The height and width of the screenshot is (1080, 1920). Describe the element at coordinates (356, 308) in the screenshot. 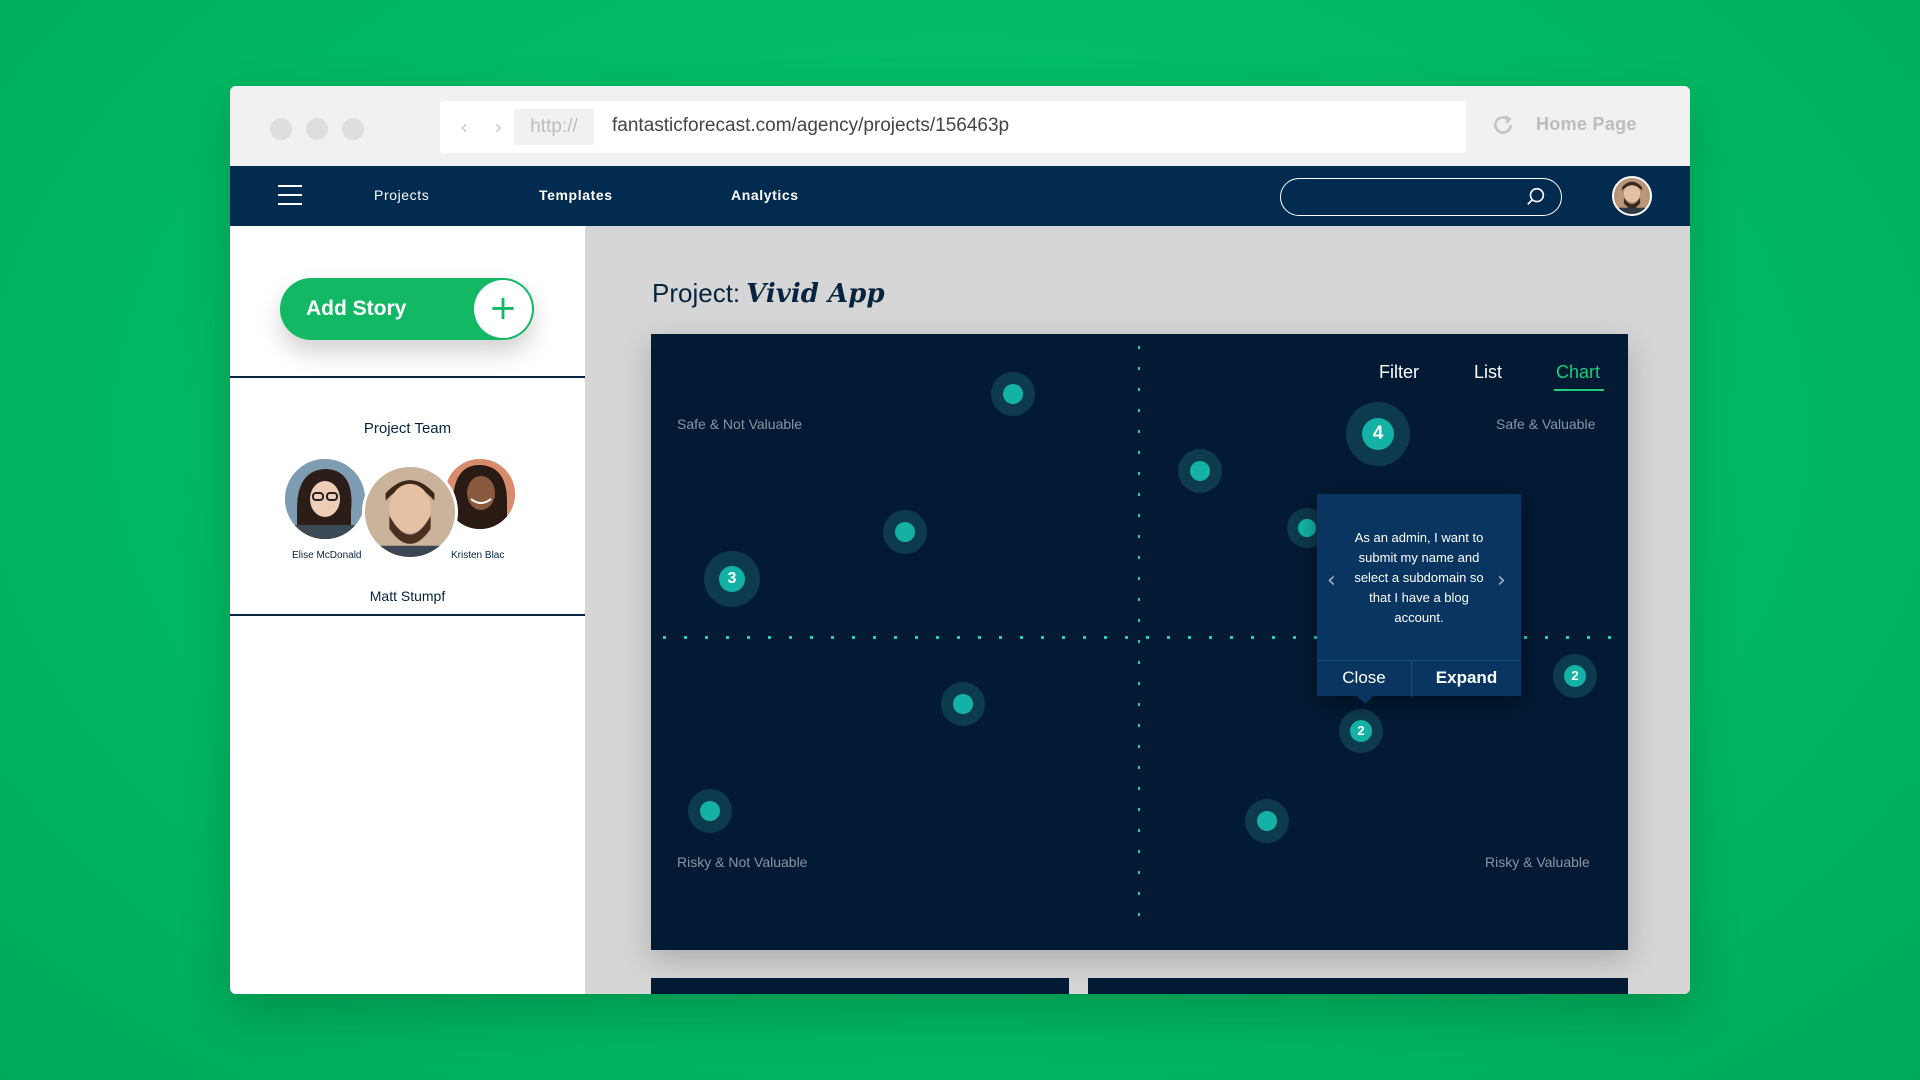

I see `add-story-label: Add Story` at that location.